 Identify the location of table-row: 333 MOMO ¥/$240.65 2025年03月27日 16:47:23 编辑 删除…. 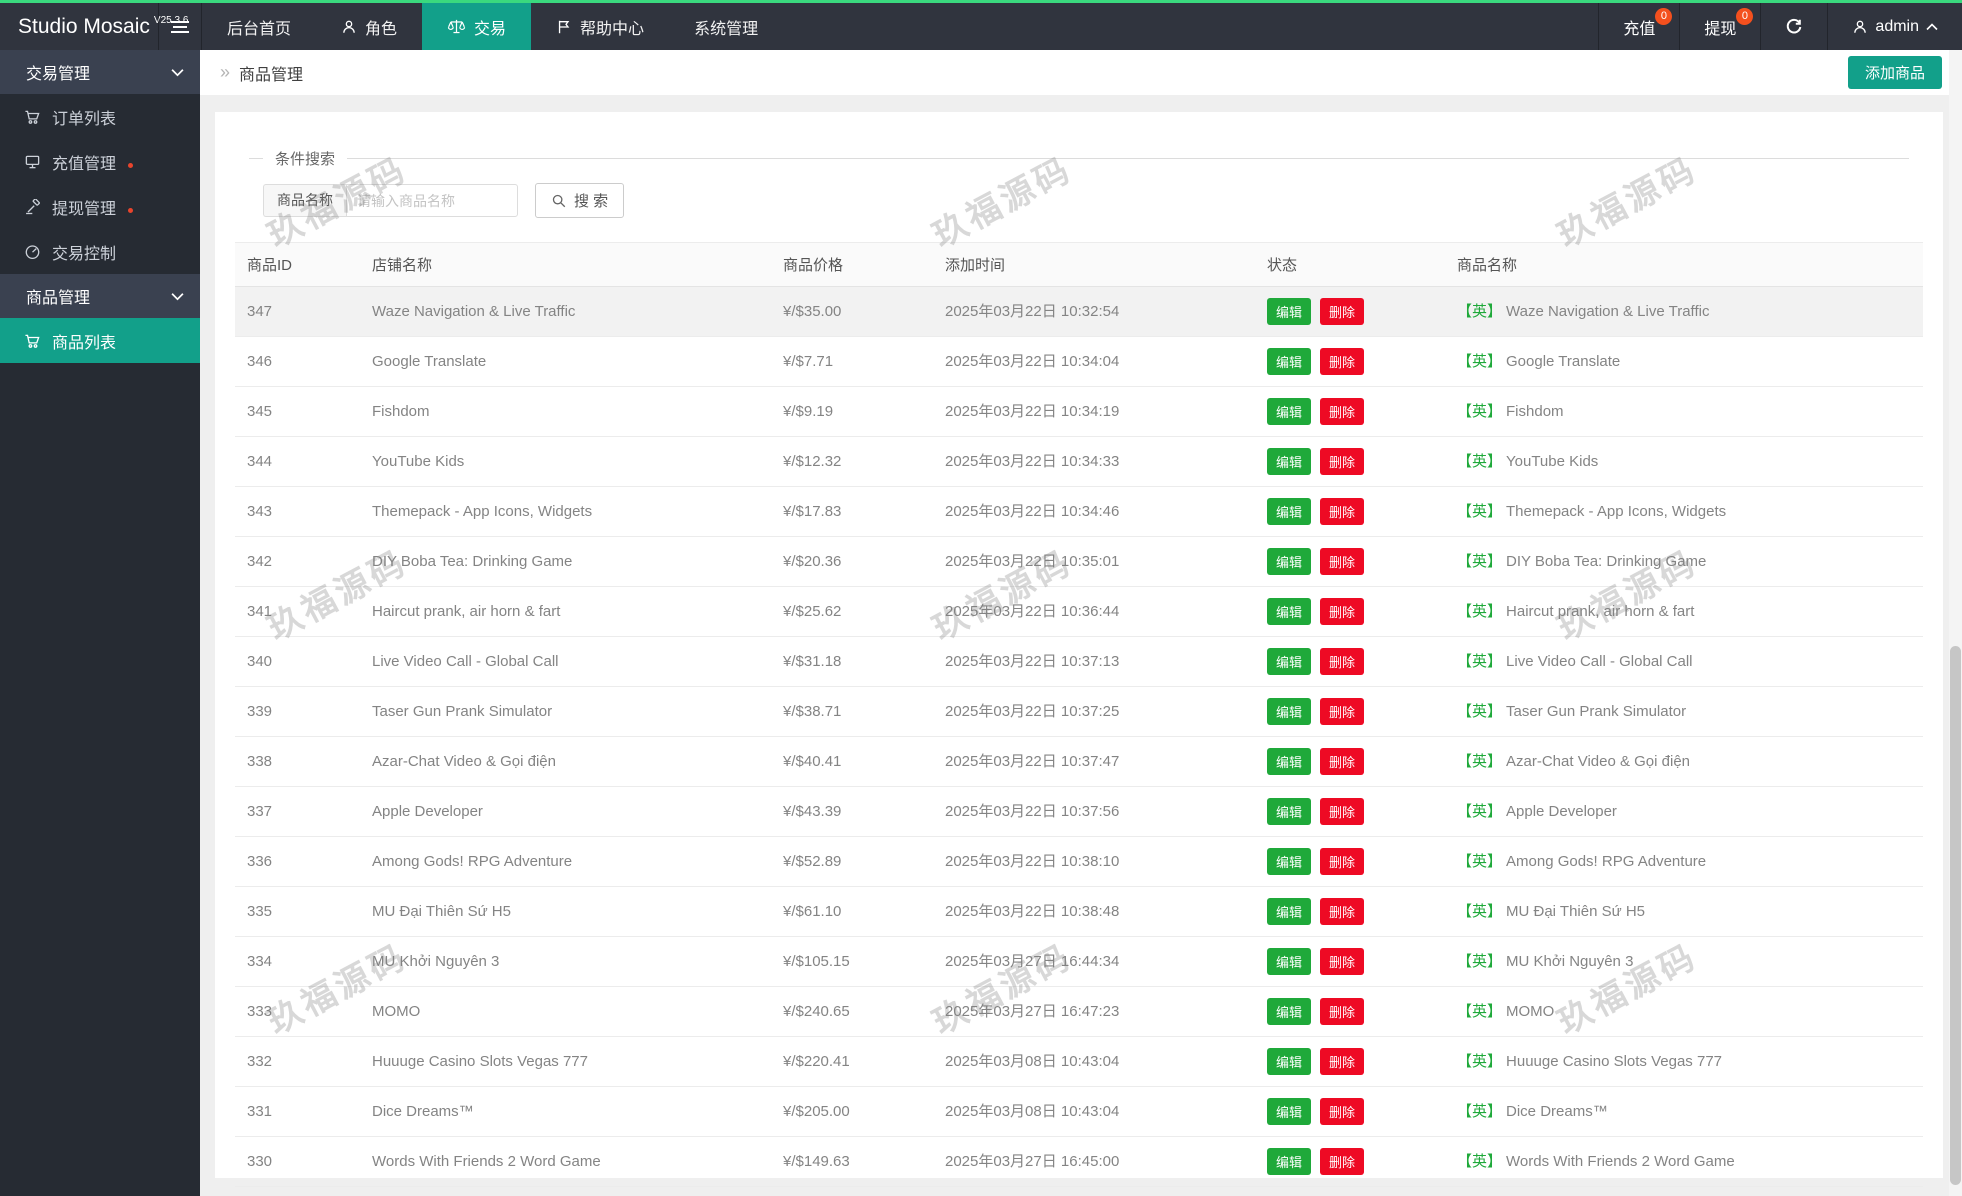
(1079, 1011).